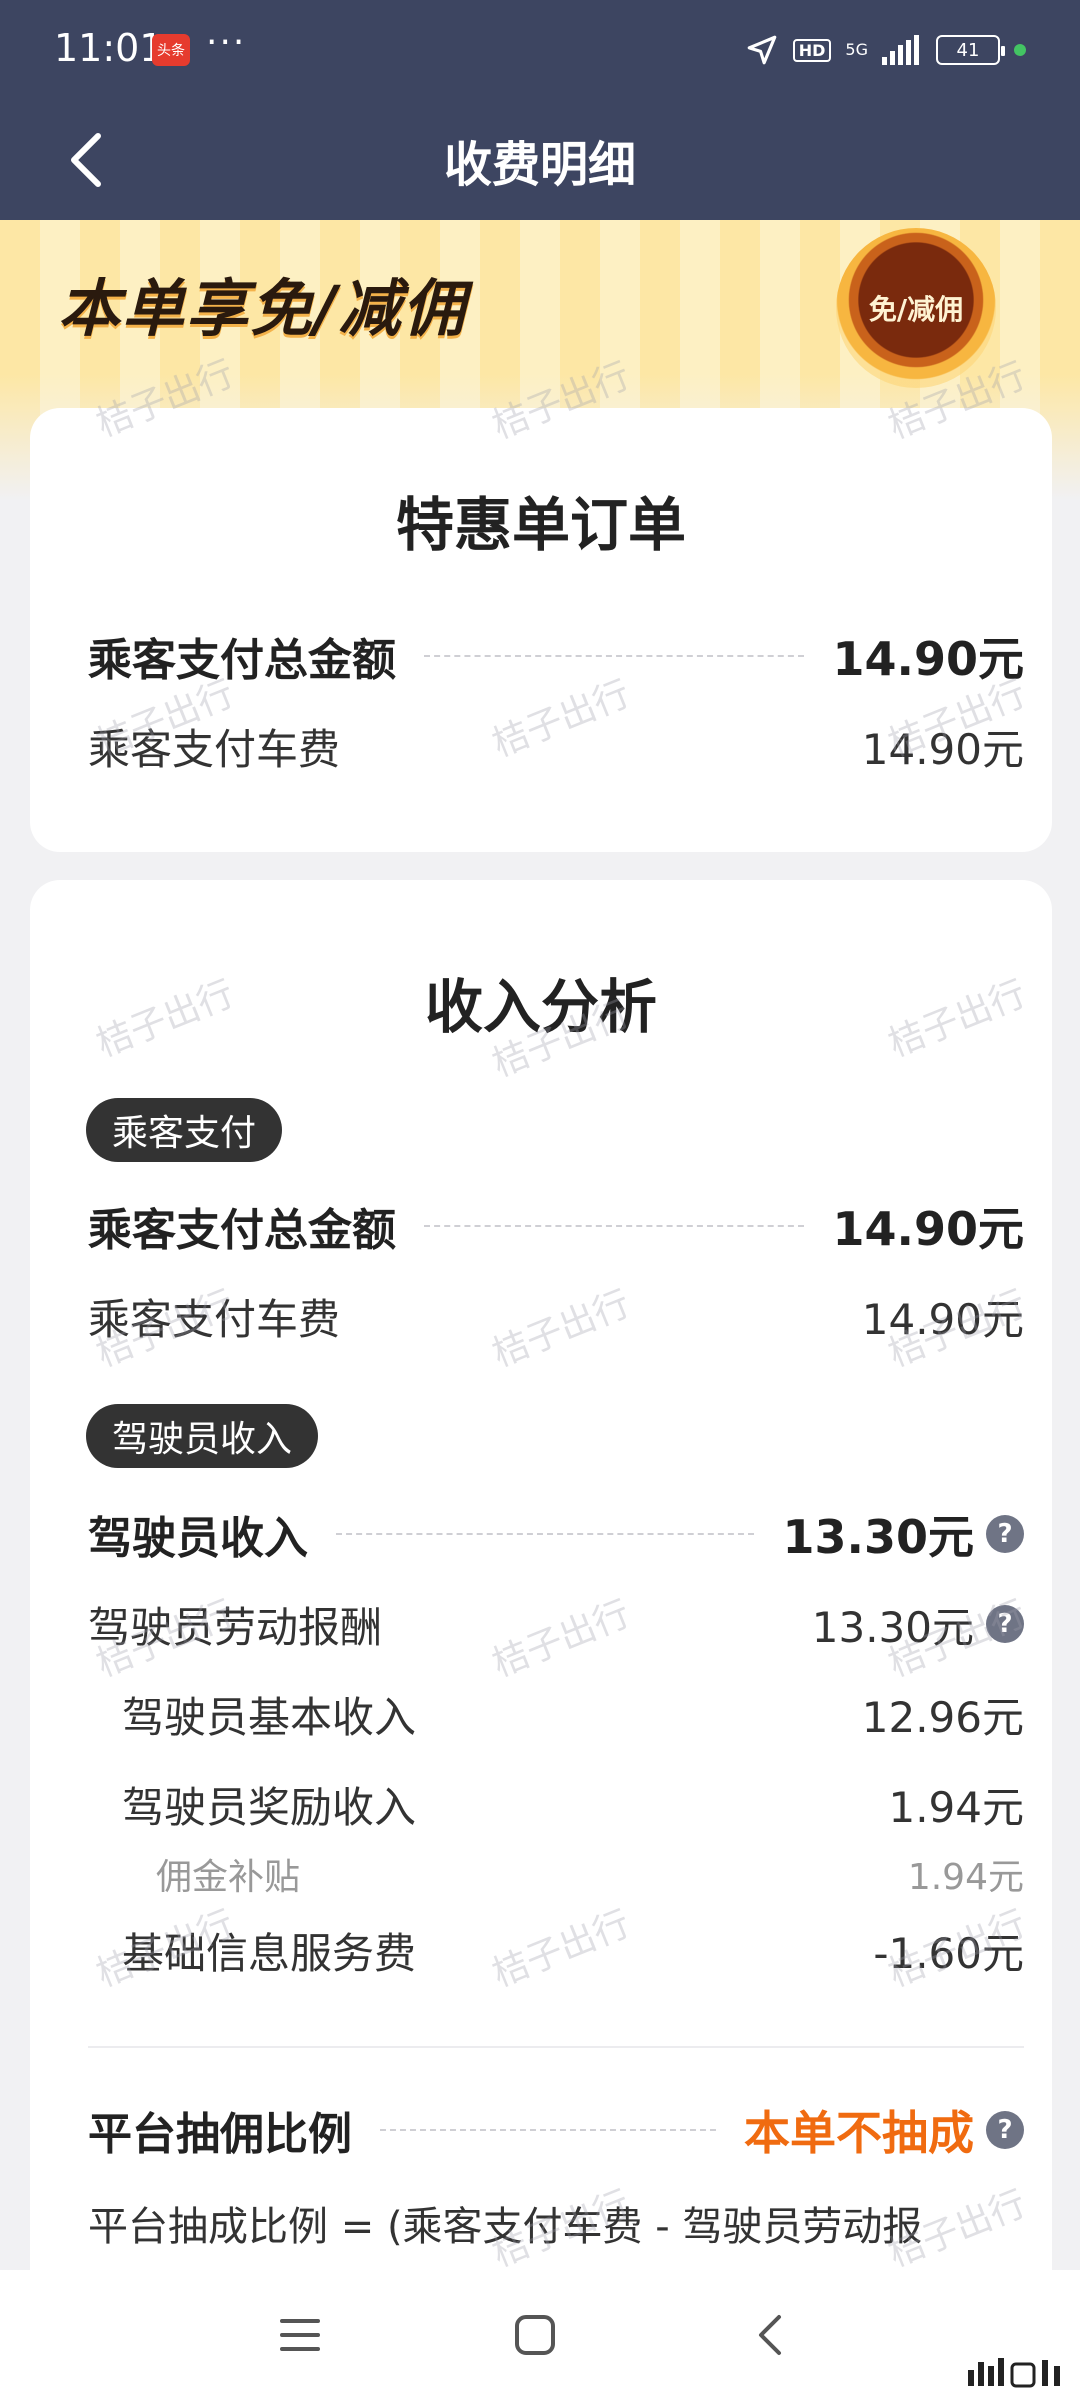 The height and width of the screenshot is (2400, 1080). I want to click on labor-pay-row: 驾驶员劳动报酬 13.30元 ?, so click(556, 1624).